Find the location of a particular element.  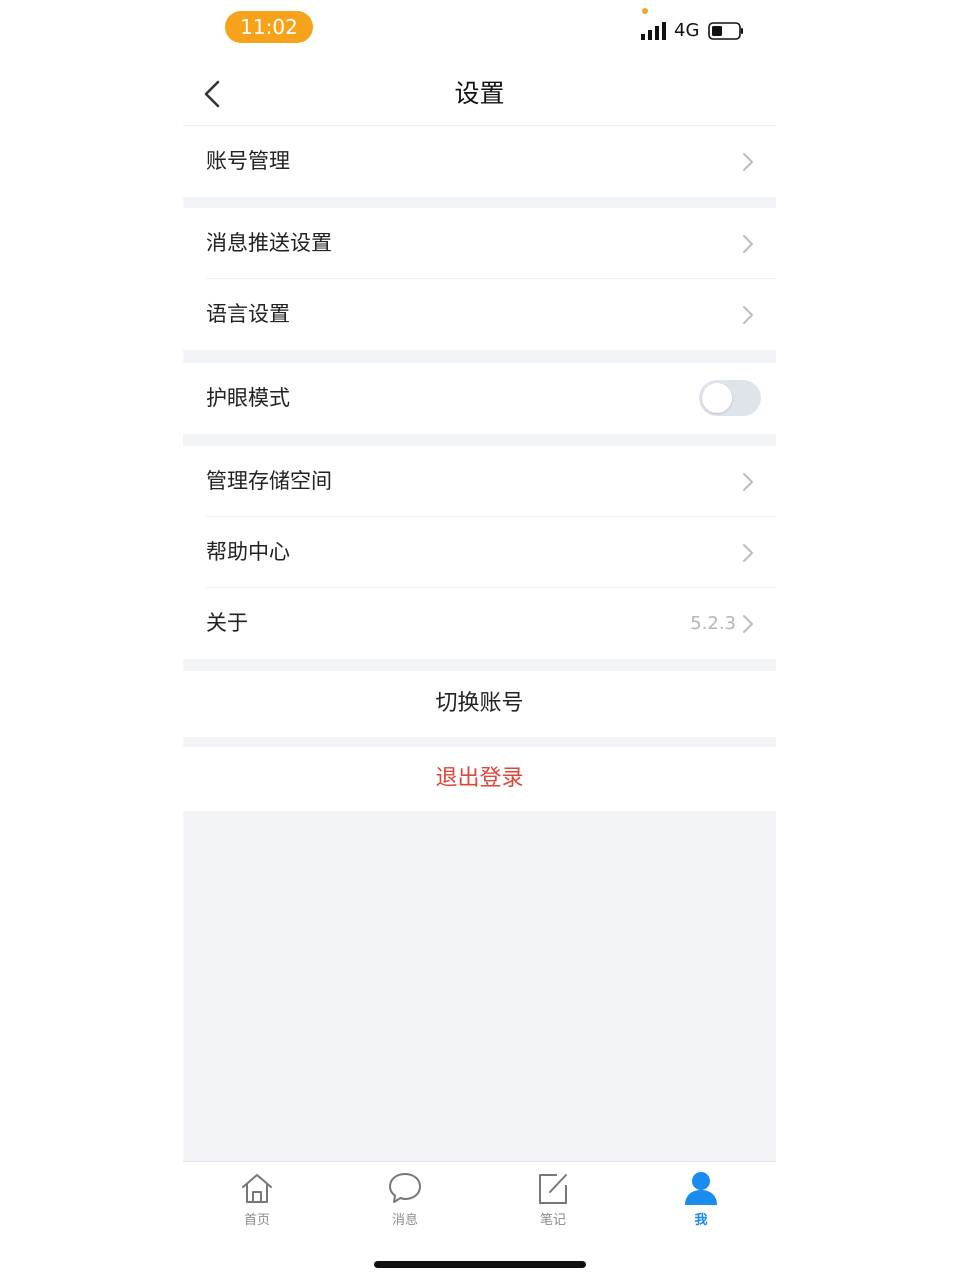

network-type: 4G is located at coordinates (687, 30).